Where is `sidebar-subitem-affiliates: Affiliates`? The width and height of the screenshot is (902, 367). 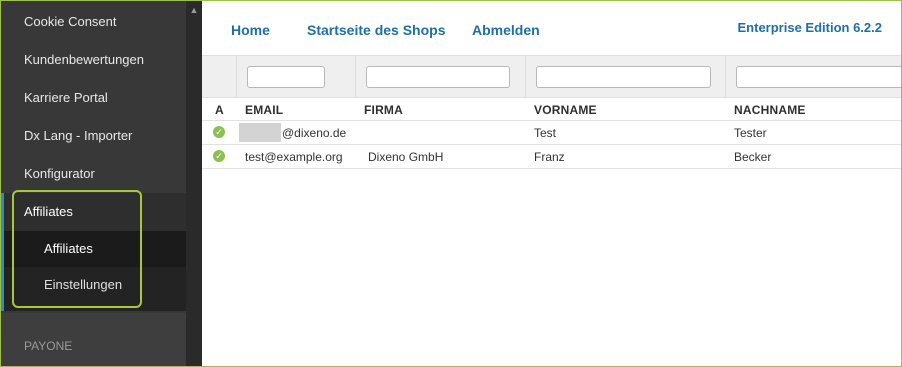 sidebar-subitem-affiliates: Affiliates is located at coordinates (95, 249).